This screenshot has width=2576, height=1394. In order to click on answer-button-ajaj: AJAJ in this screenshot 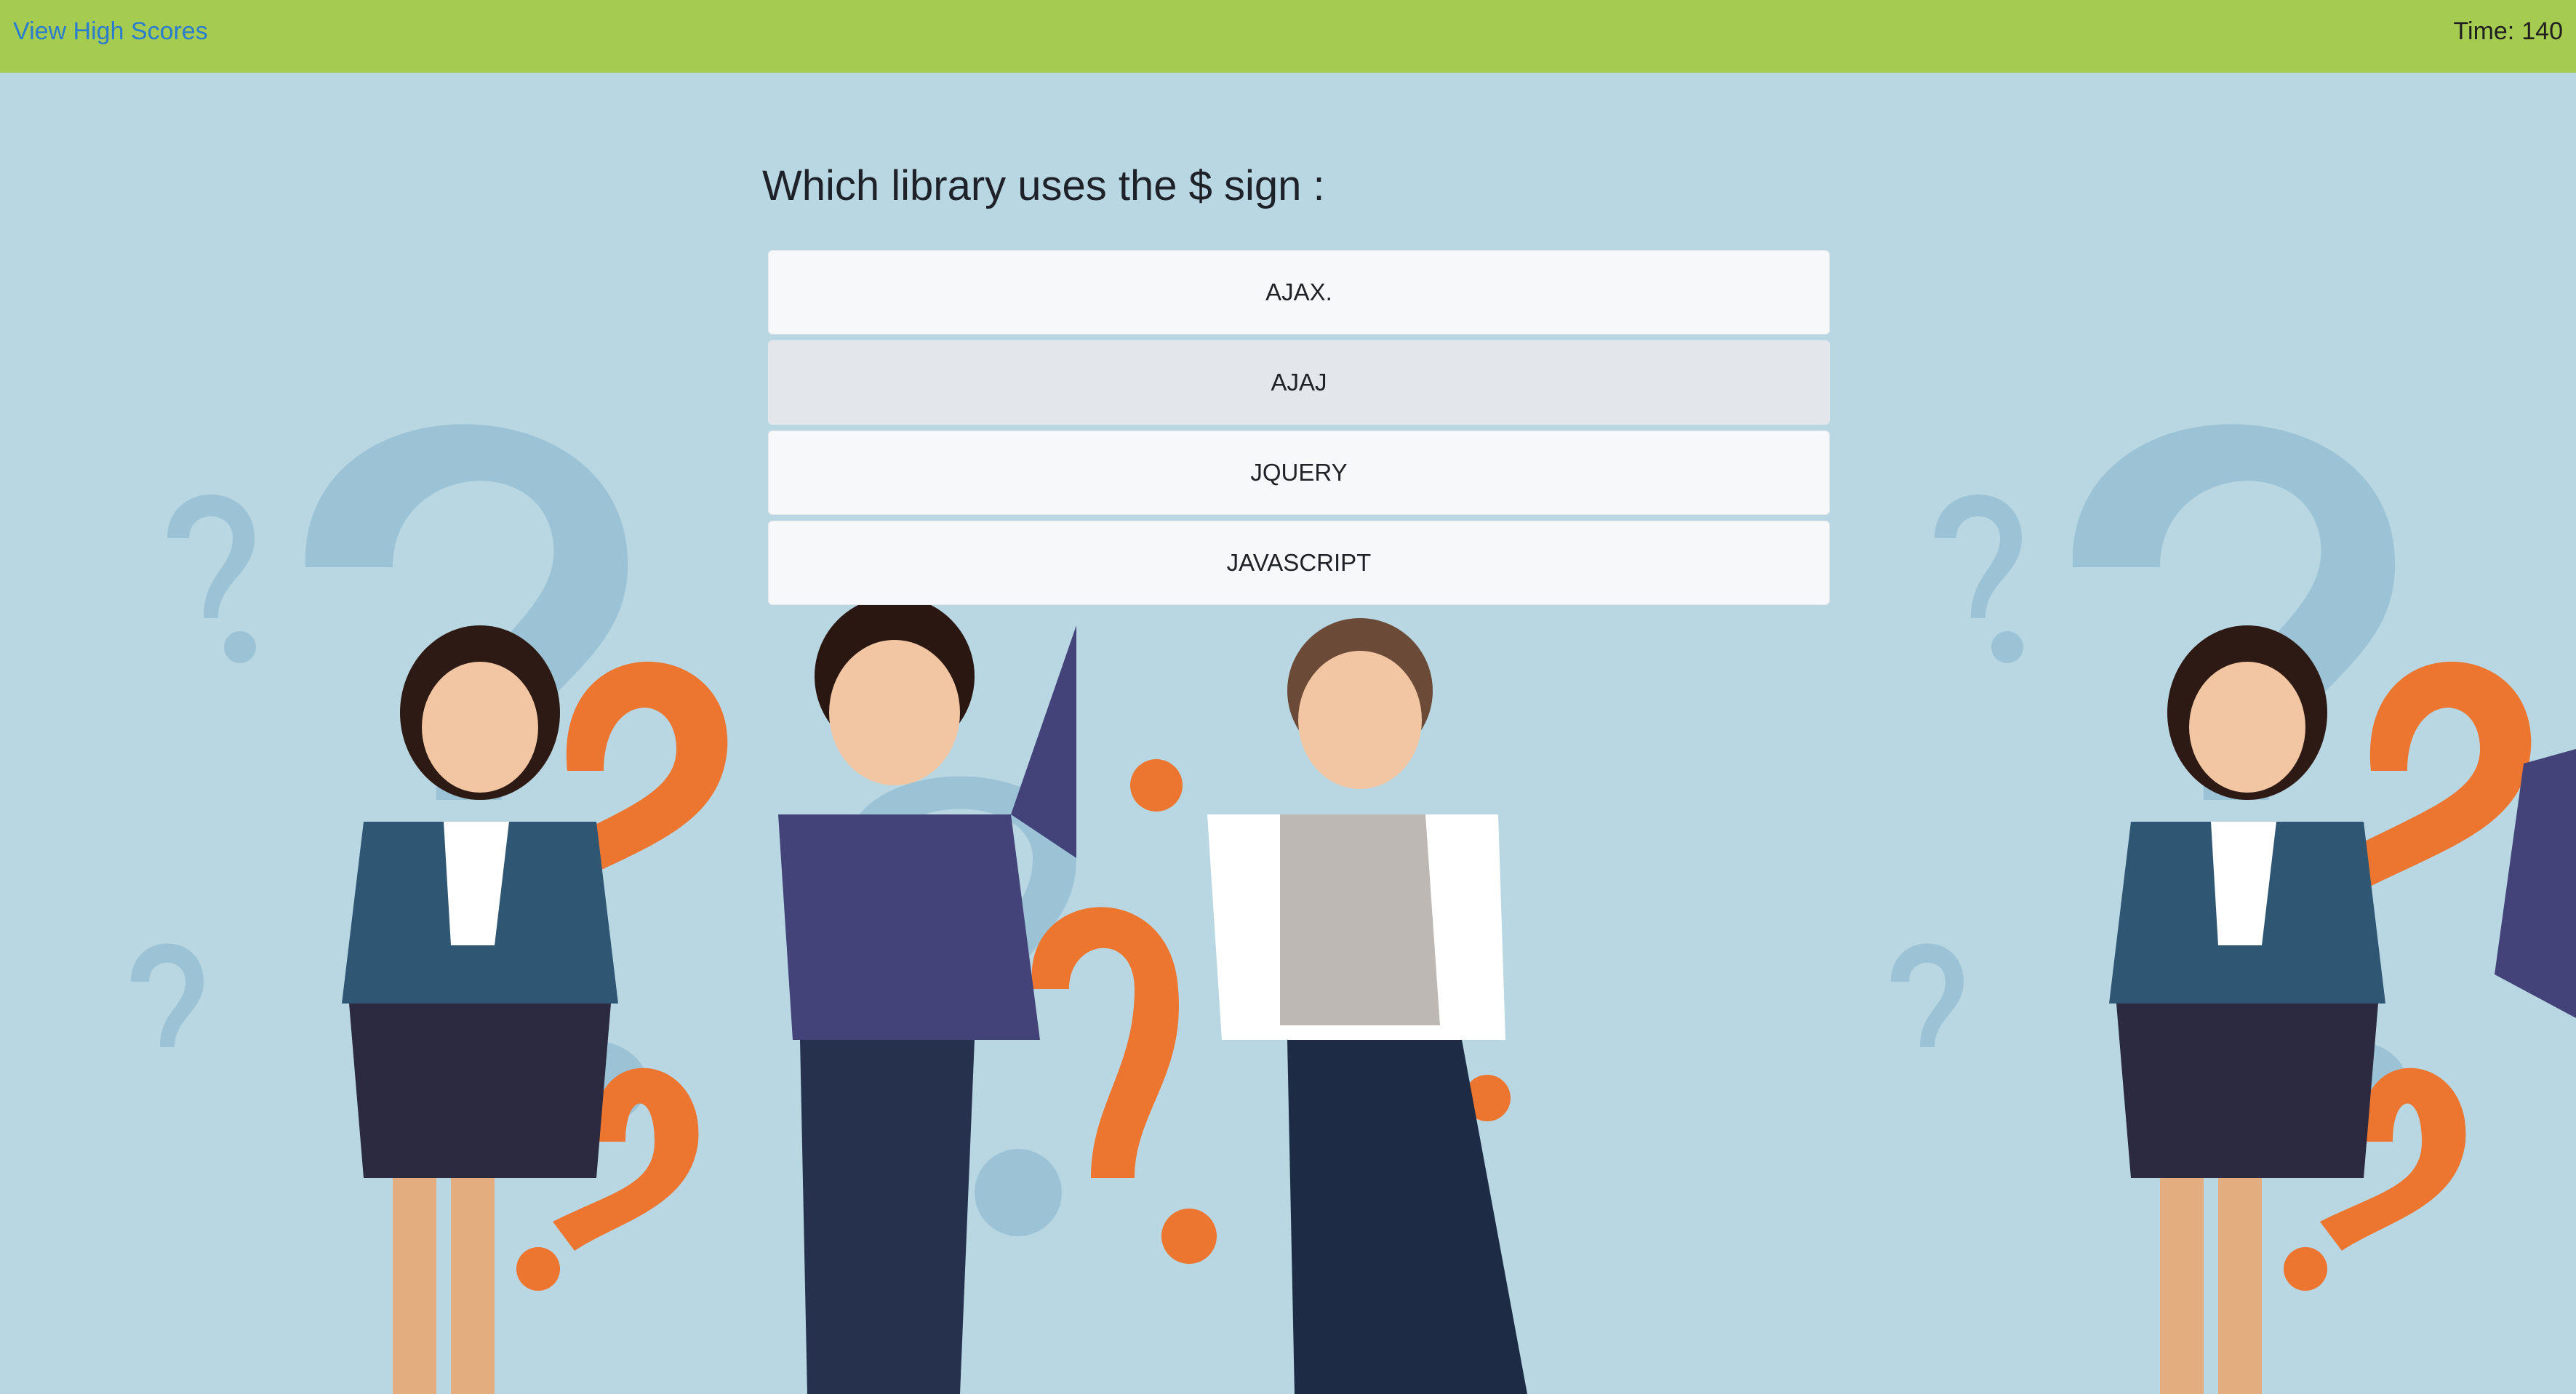, I will do `click(1299, 382)`.